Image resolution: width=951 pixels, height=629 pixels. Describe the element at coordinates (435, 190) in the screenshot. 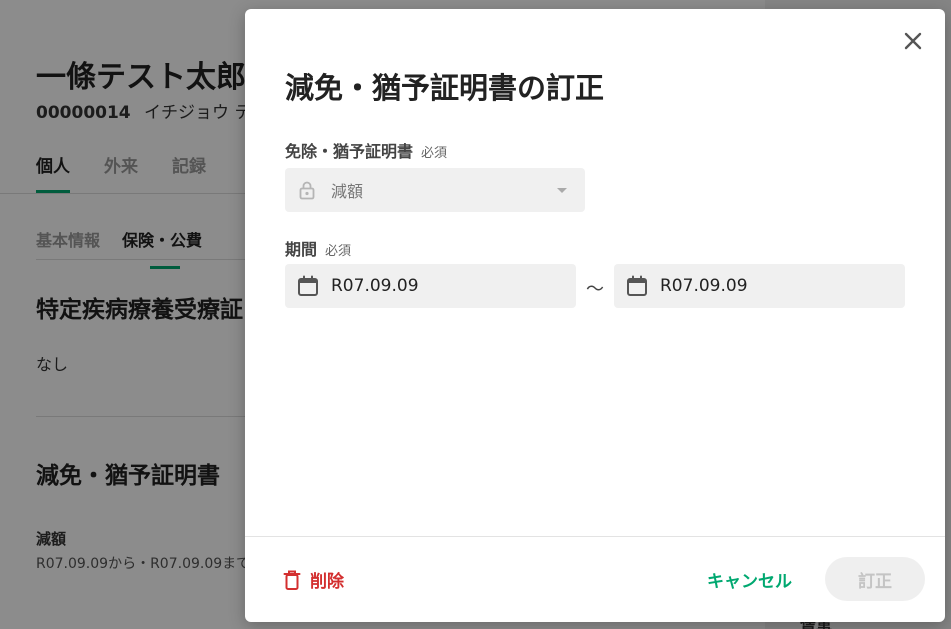

I see `certificate-select: 減額` at that location.